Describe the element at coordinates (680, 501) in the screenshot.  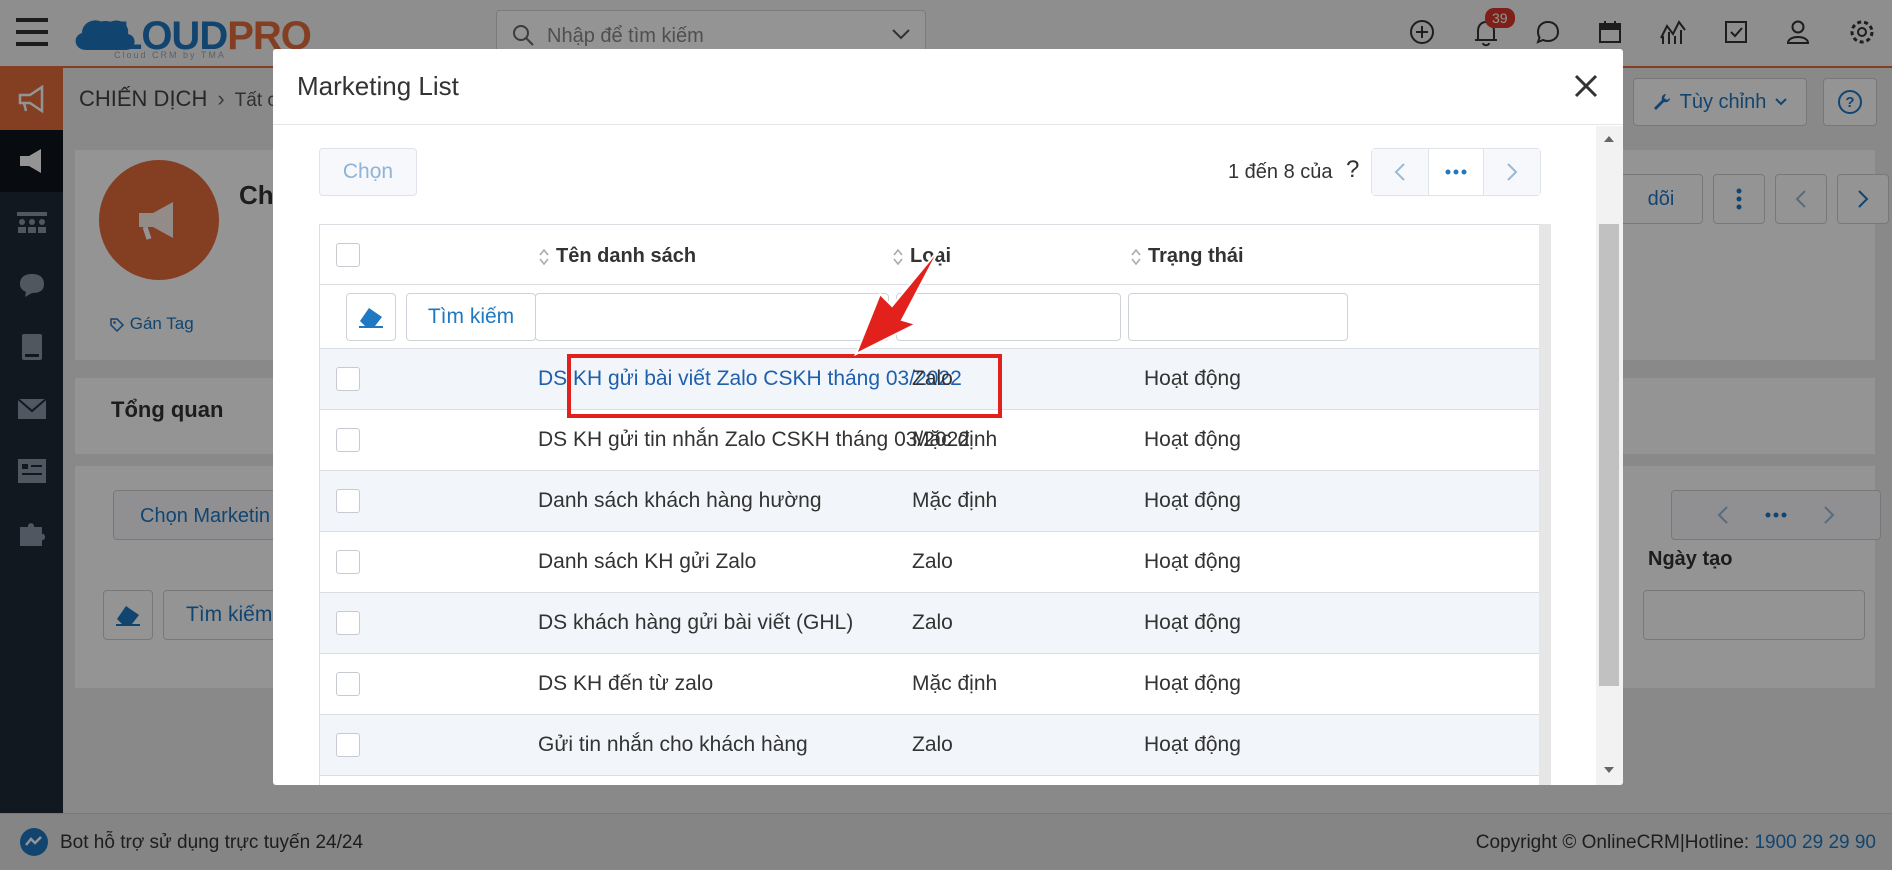
I see `list-name: Danh sách khách hàng hường` at that location.